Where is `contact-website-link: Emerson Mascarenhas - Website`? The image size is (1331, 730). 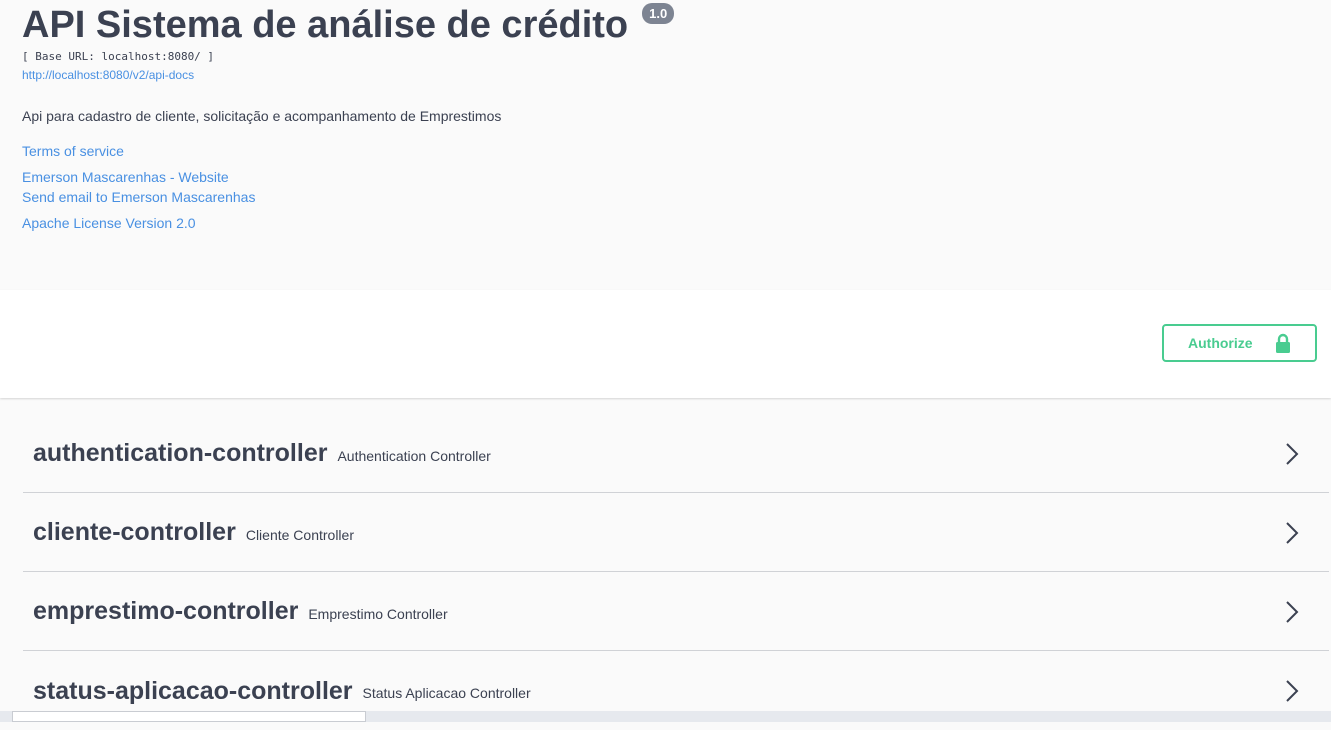 contact-website-link: Emerson Mascarenhas - Website is located at coordinates (125, 177).